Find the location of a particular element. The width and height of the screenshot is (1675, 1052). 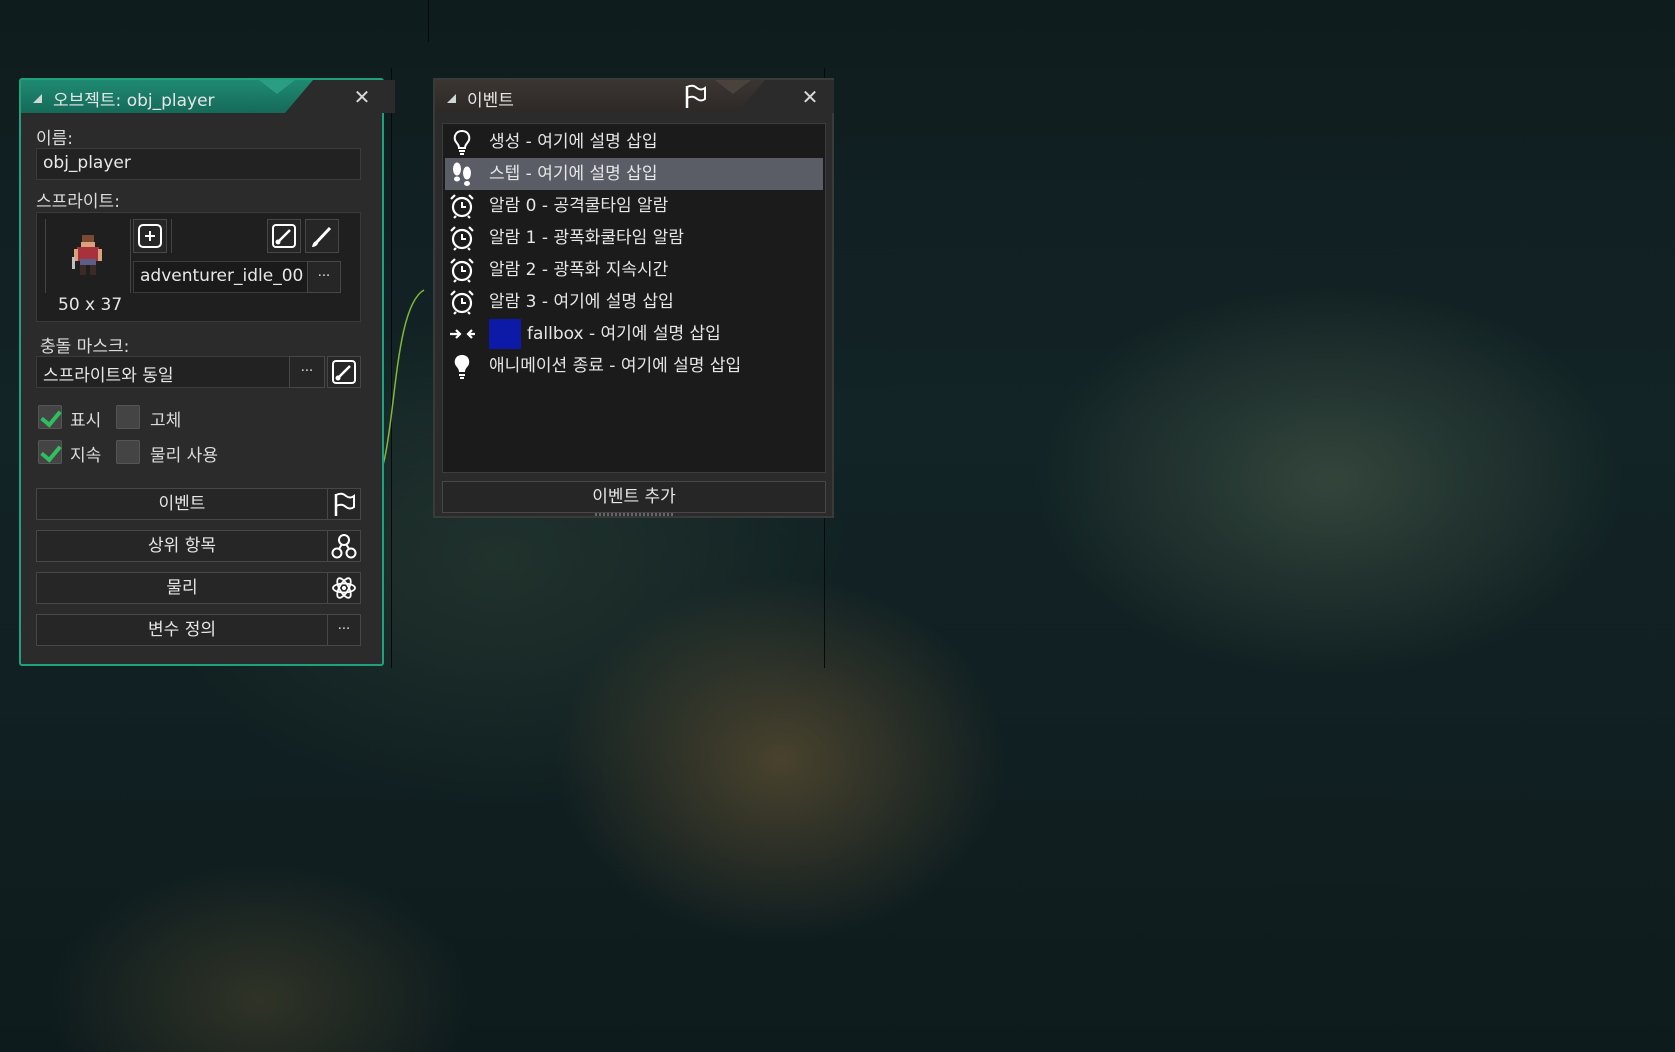

edit-mask-button is located at coordinates (344, 372).